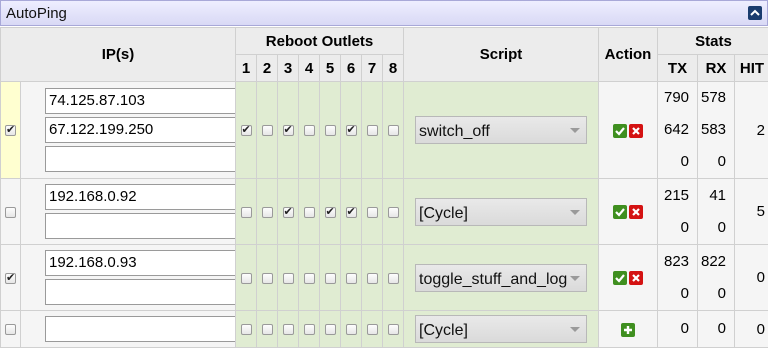 Image resolution: width=768 pixels, height=348 pixels. What do you see at coordinates (141, 101) in the screenshot?
I see `ip-input: 74.125.87.103` at bounding box center [141, 101].